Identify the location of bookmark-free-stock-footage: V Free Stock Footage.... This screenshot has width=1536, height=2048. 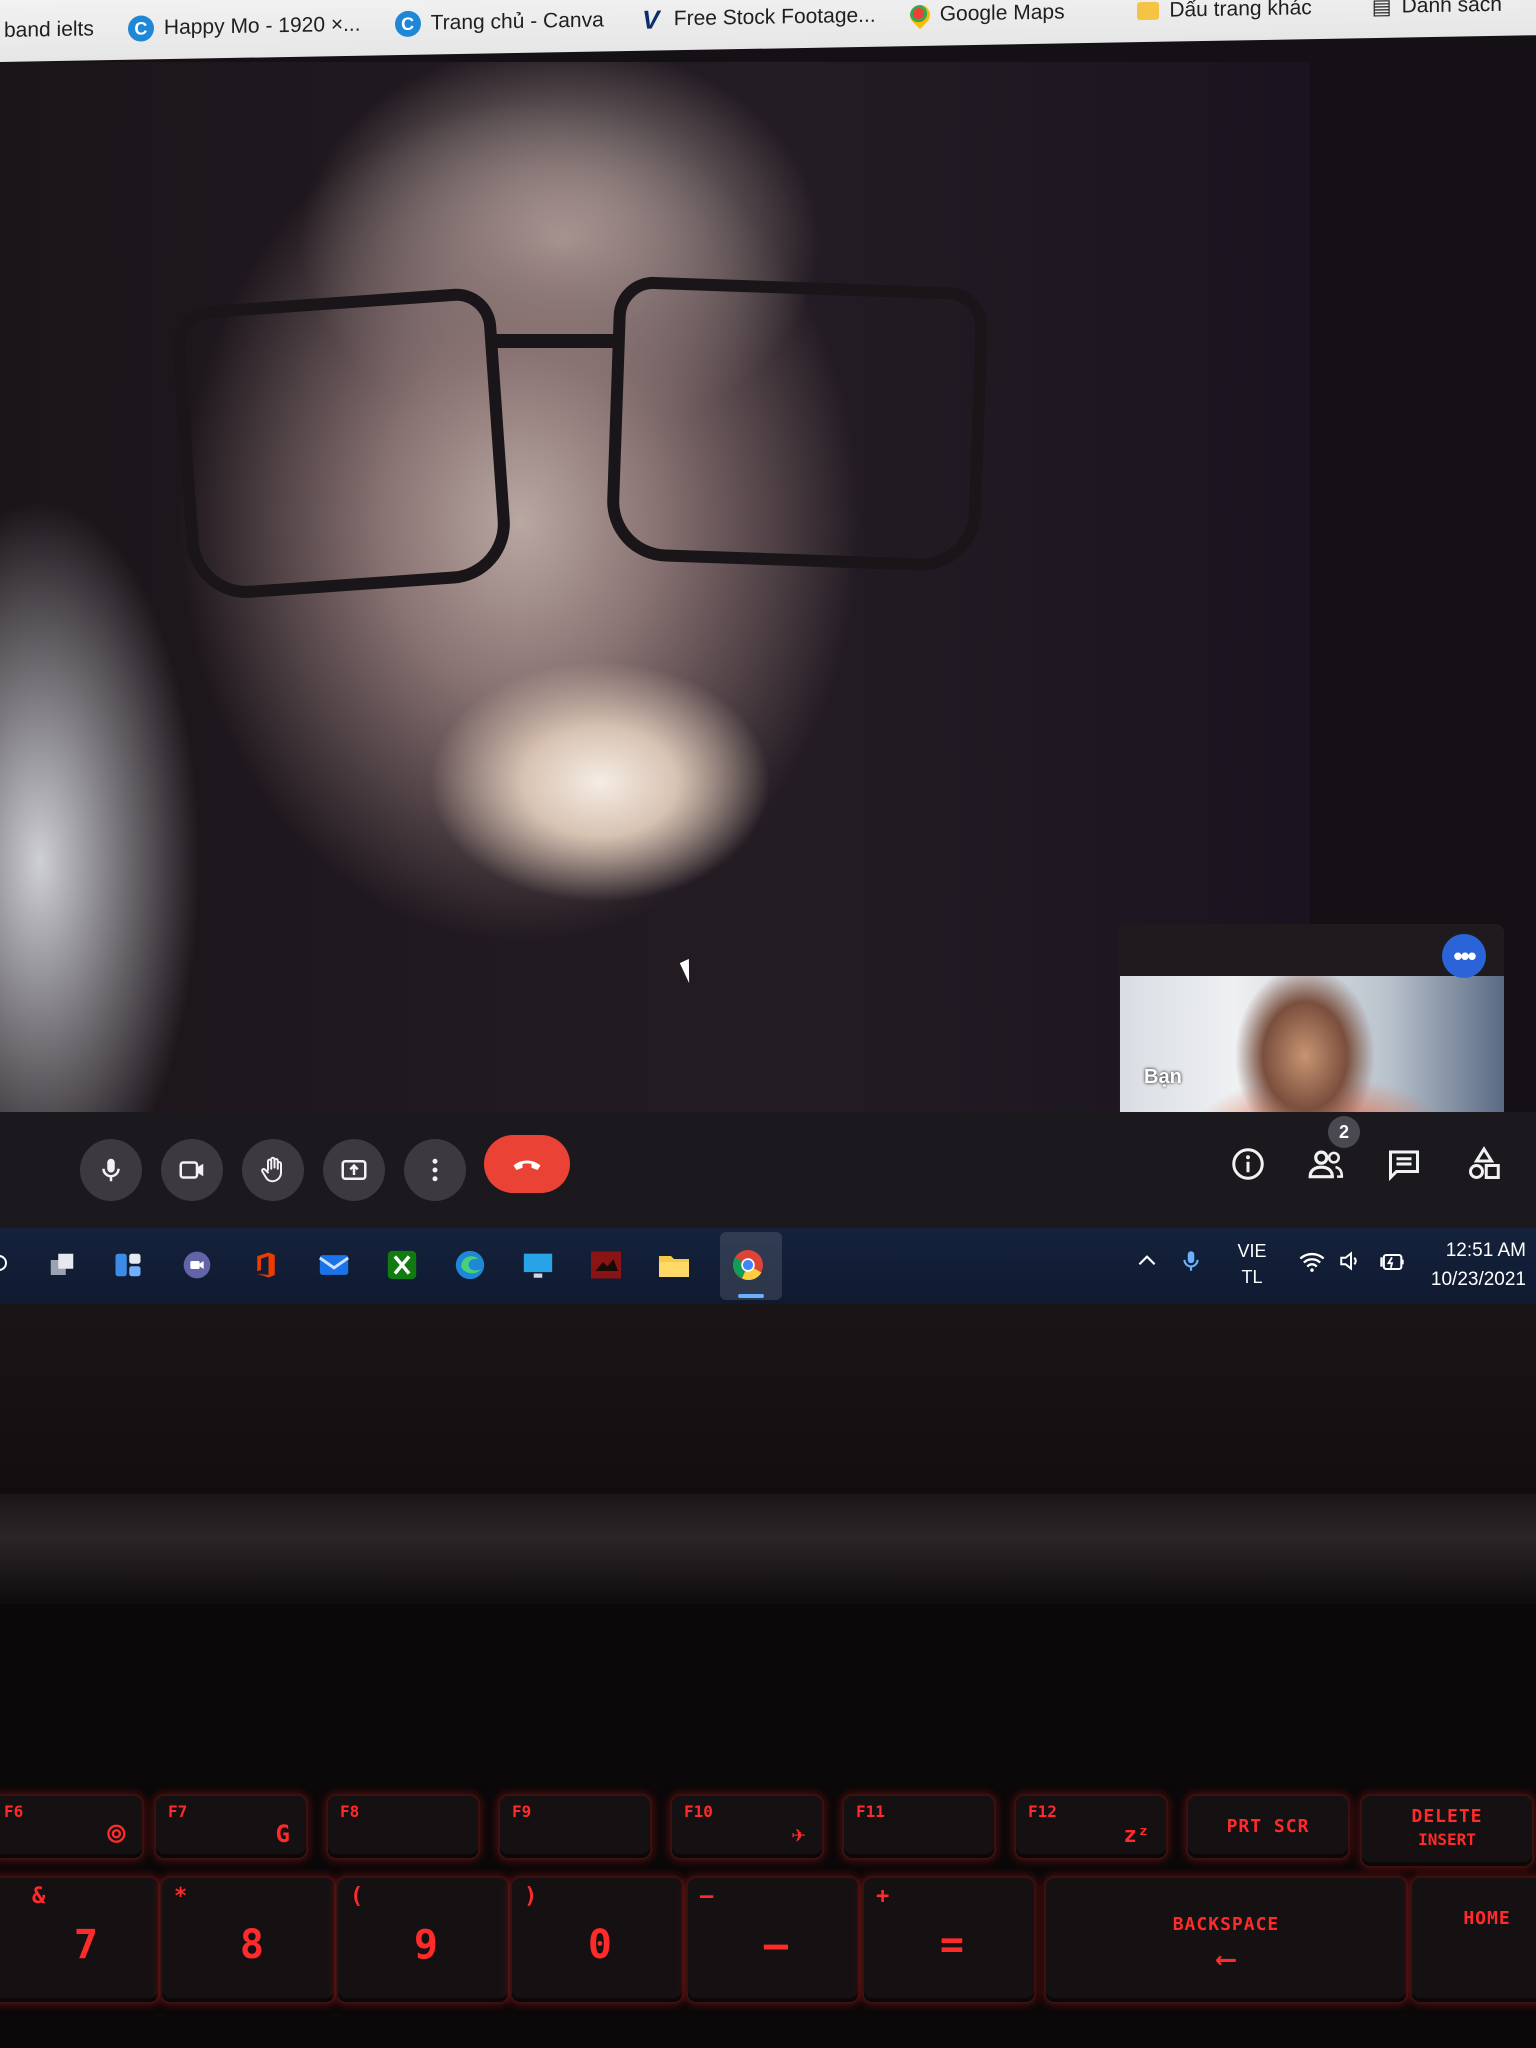
(757, 19).